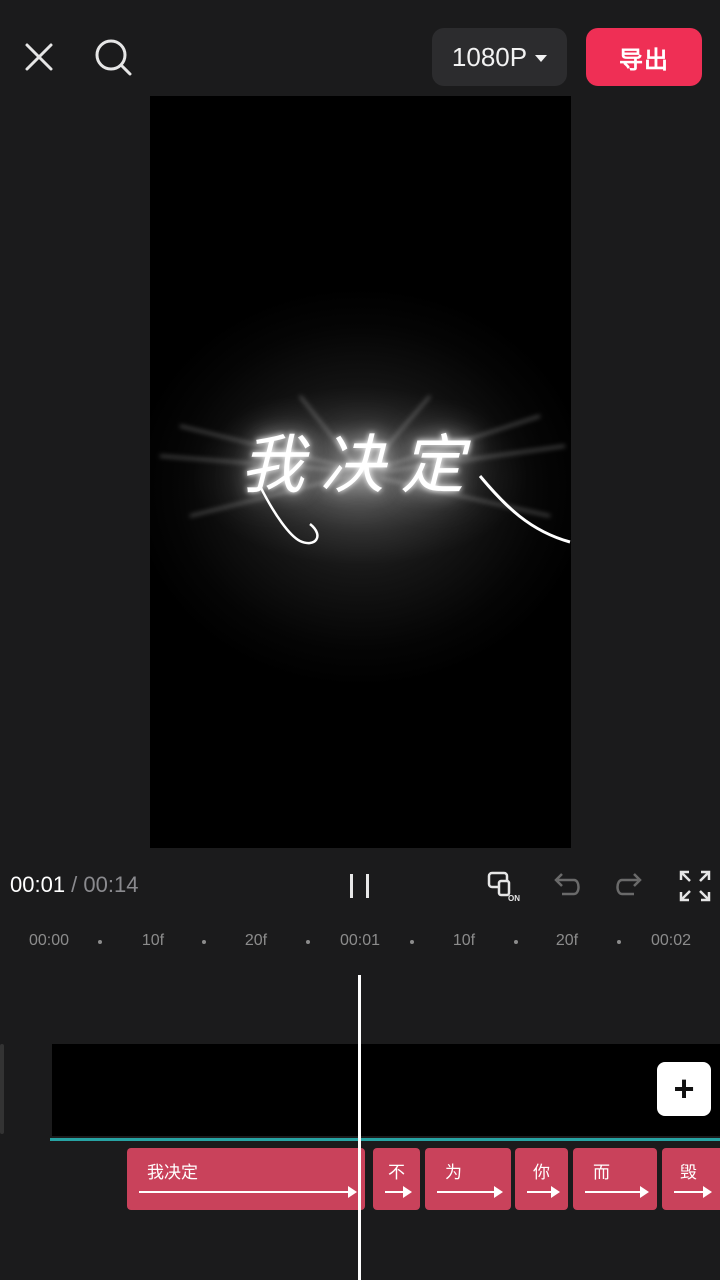 The image size is (720, 1280). Describe the element at coordinates (49, 940) in the screenshot. I see `ruler-label: 00:00` at that location.